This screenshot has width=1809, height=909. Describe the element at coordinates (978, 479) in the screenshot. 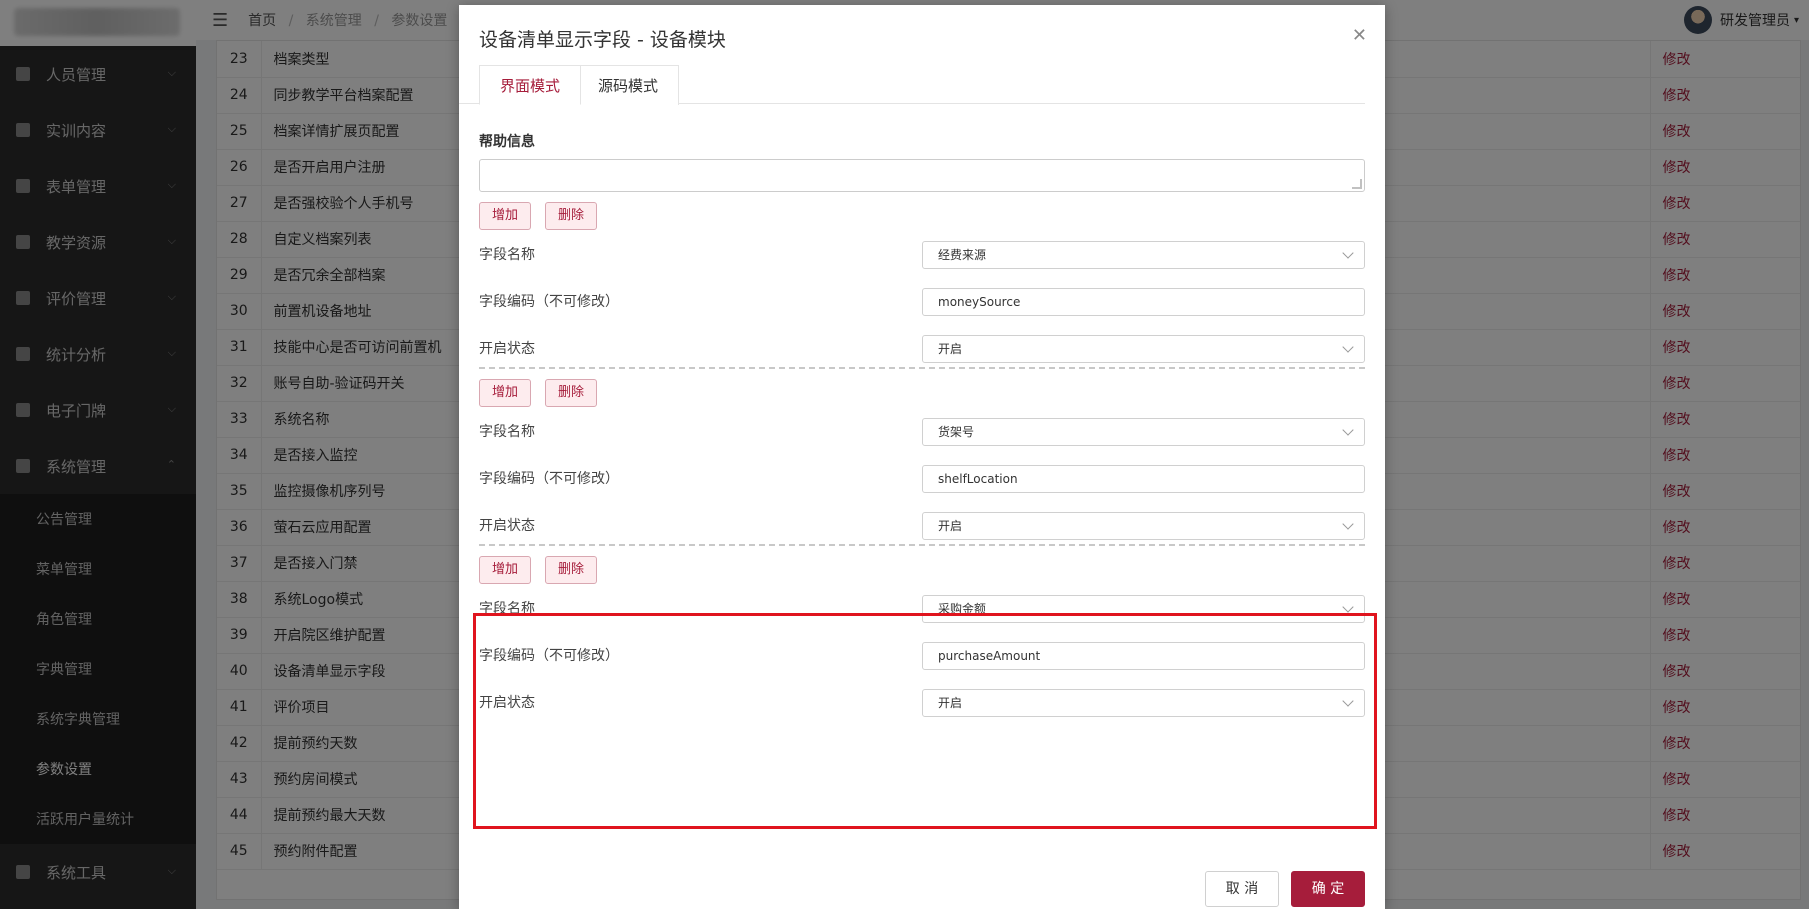

I see `field-code-value: shelfLocation` at that location.